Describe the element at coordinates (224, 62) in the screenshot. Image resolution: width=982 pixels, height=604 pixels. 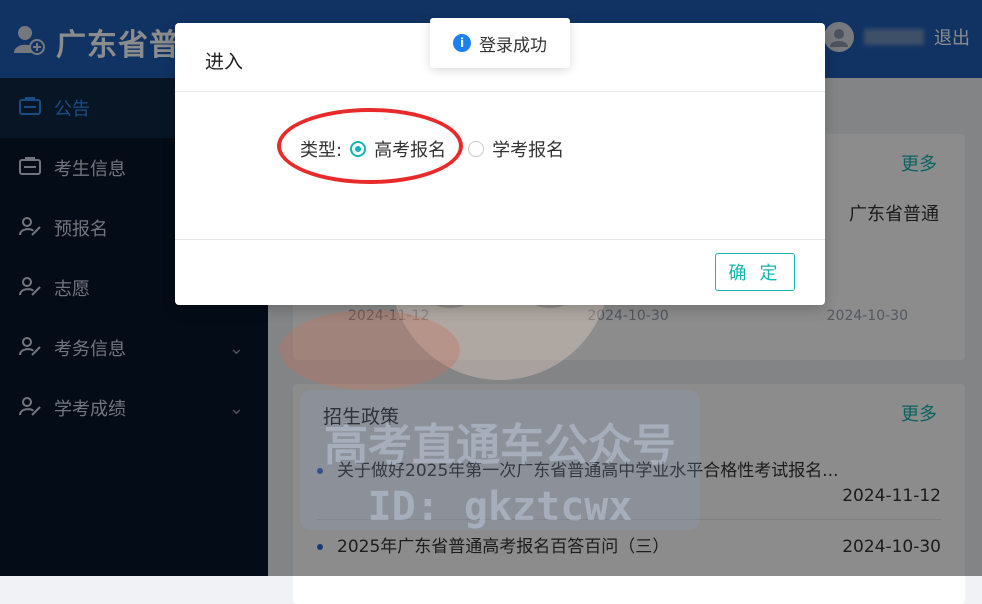
I see `dialog-title: 进入` at that location.